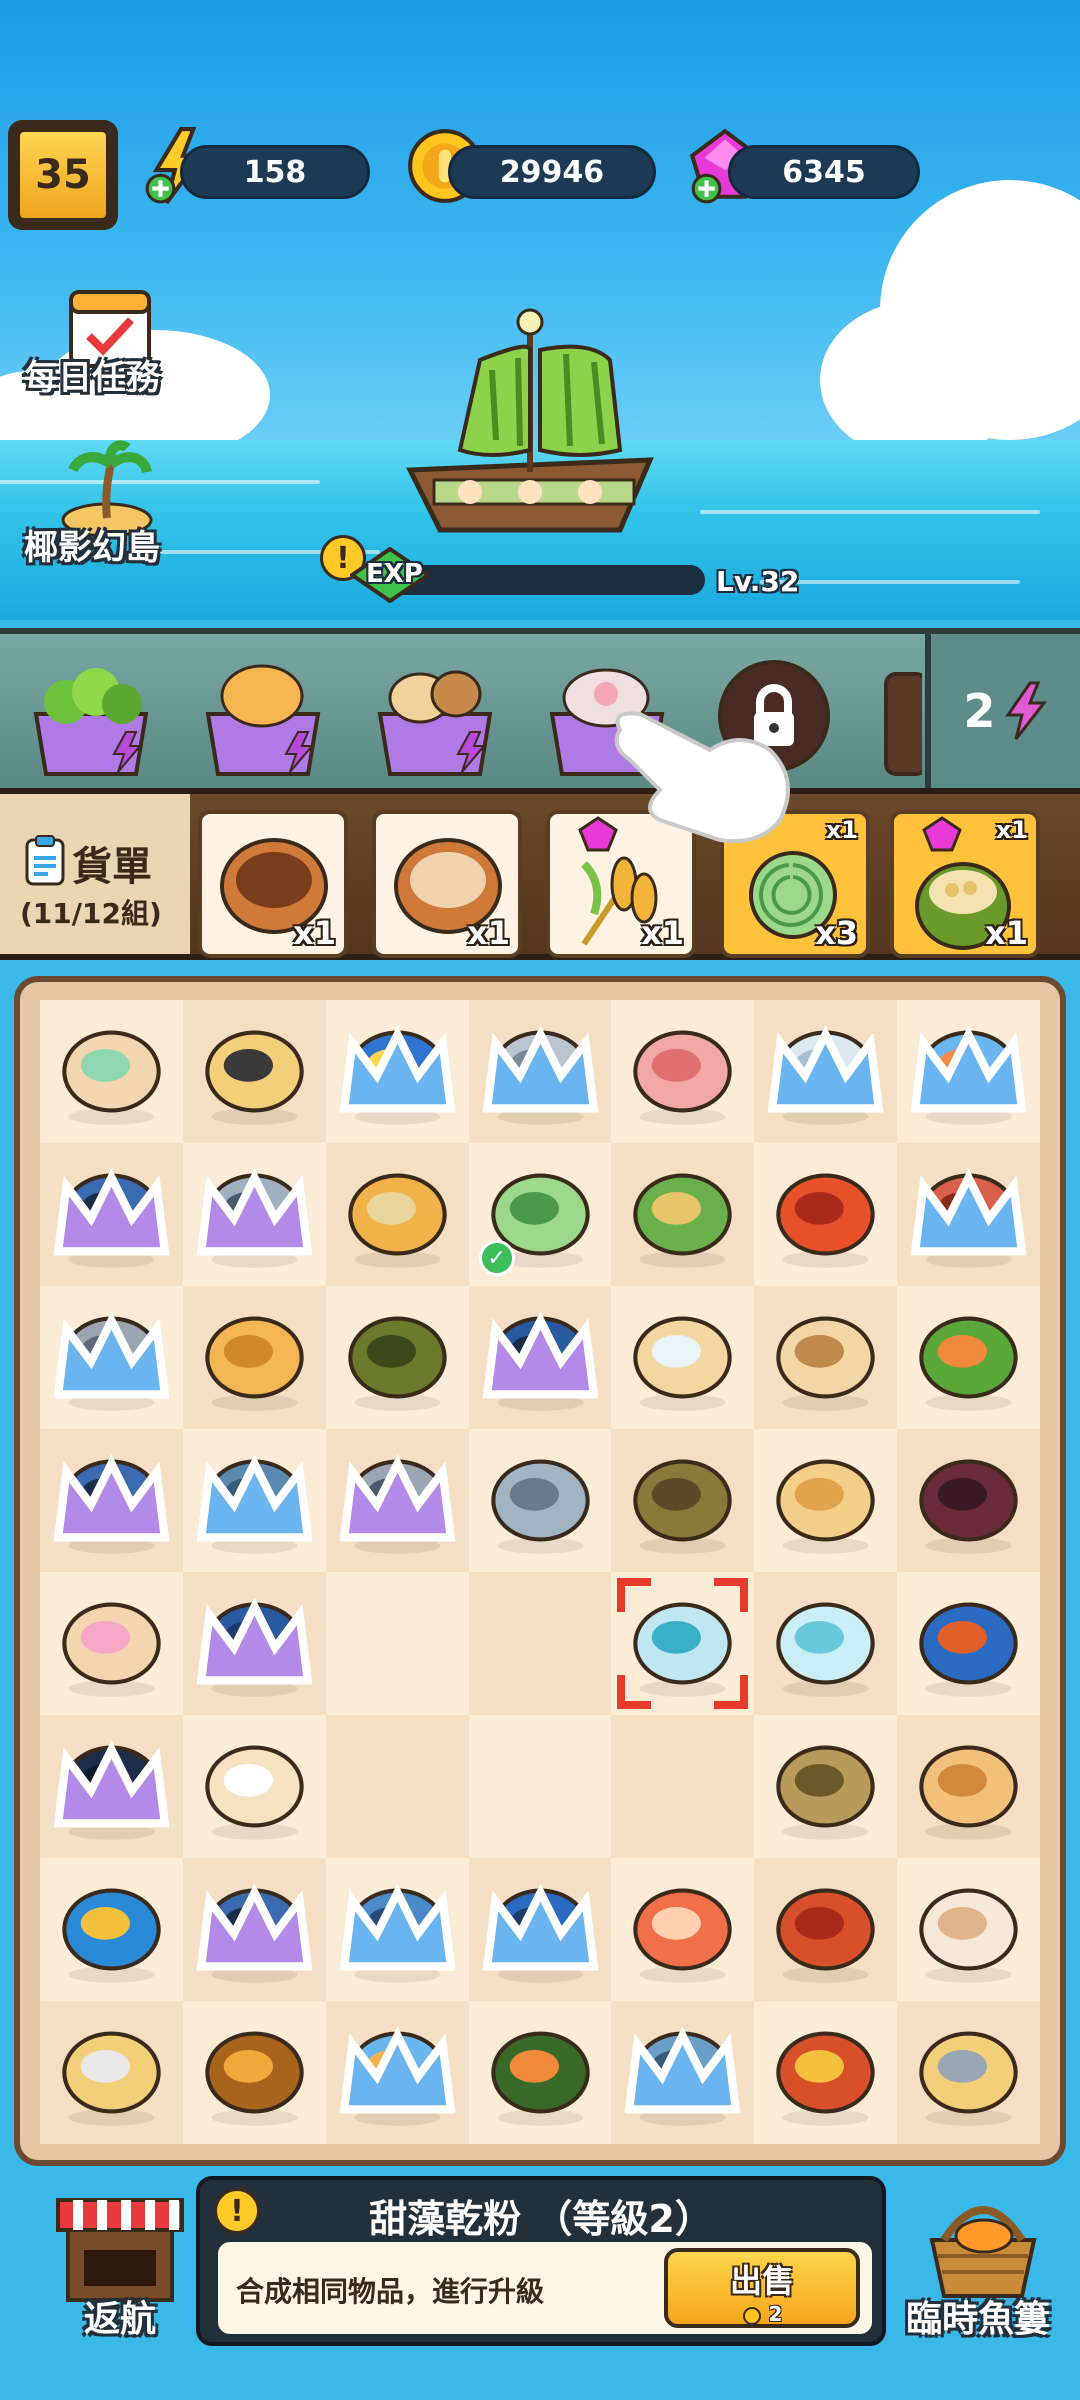  I want to click on orders-button: 貨單 (11/12組), so click(95, 874).